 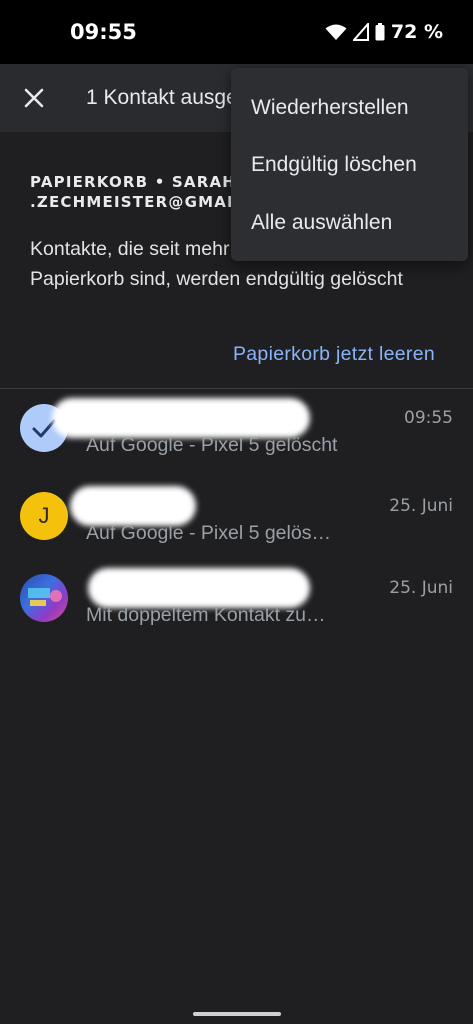 I want to click on battery-icon, so click(x=380, y=32).